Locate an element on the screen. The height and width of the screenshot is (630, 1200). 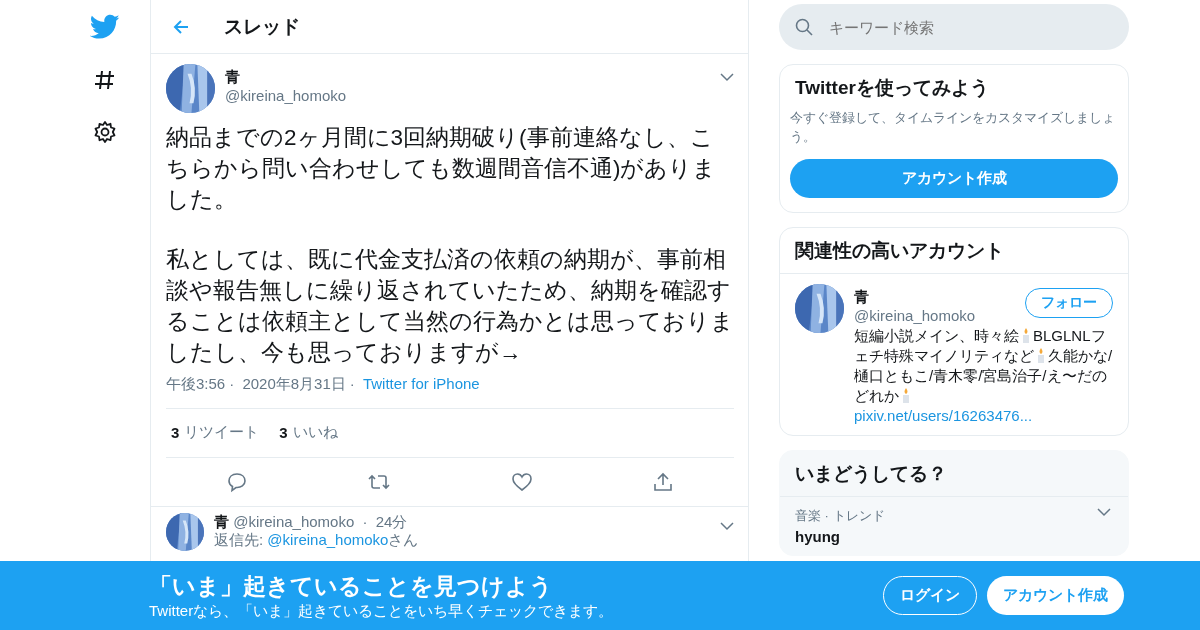
search-icon is located at coordinates (804, 27).